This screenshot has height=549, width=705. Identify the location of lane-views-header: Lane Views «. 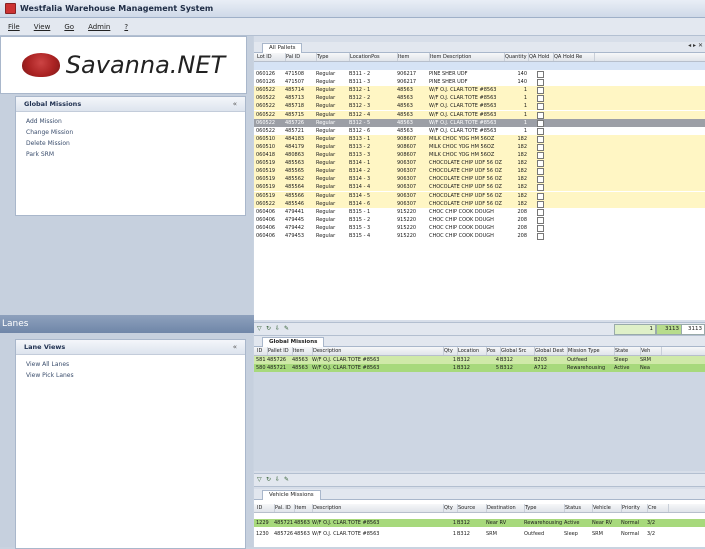
(130, 347).